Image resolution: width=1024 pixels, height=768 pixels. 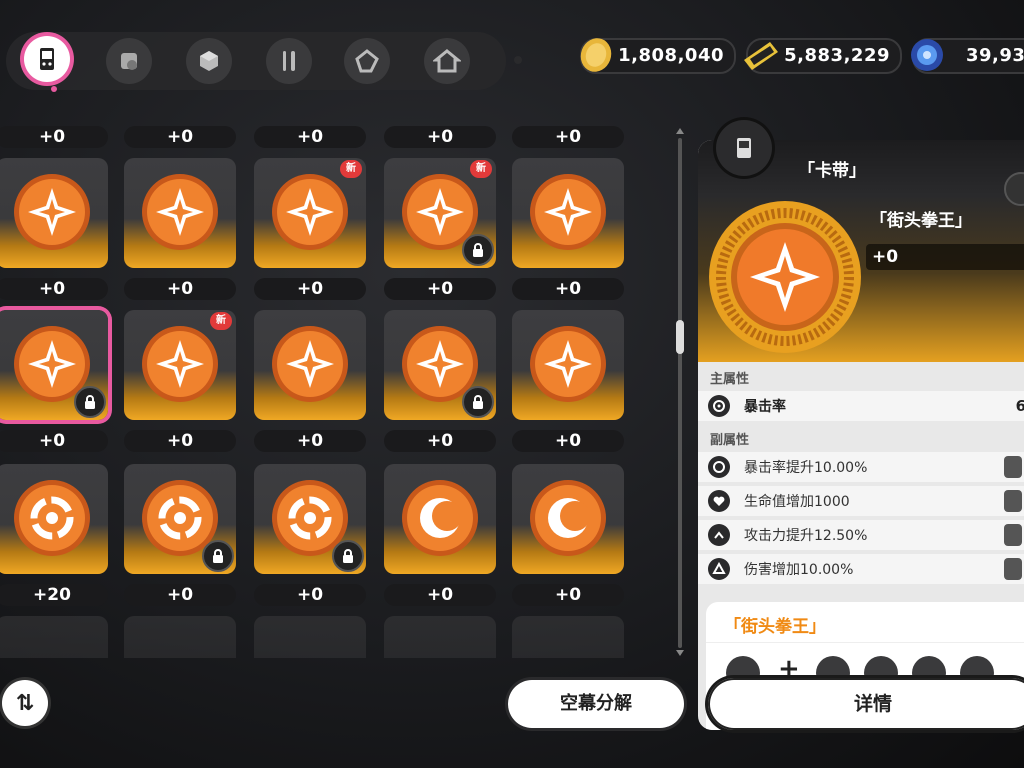 I want to click on scrollbar-thumb, so click(x=680, y=337).